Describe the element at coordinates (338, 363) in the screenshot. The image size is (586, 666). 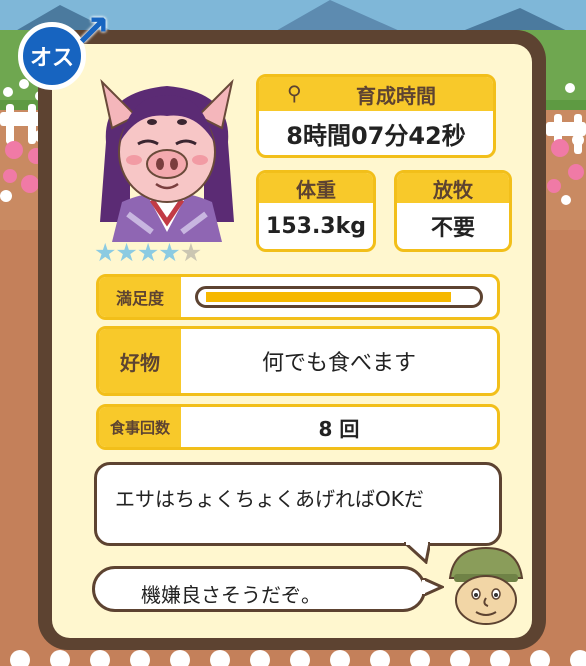
I see `favorite-food-value: 何でも食べます` at that location.